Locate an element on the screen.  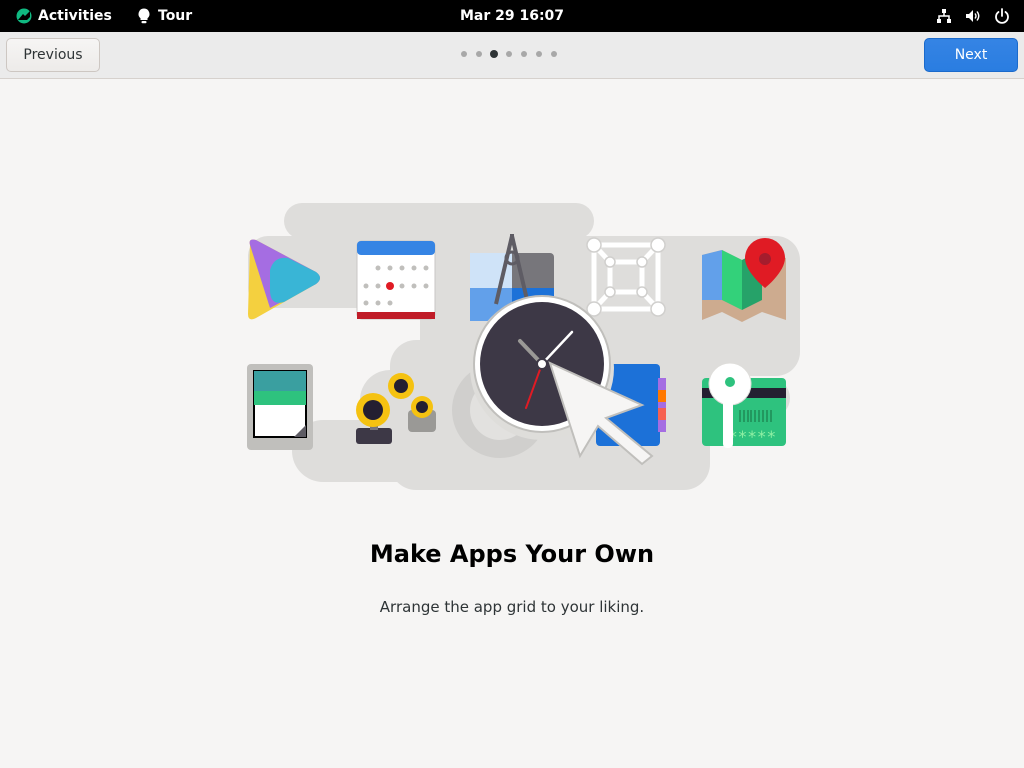
header-bar: Previous Next is located at coordinates (512, 55).